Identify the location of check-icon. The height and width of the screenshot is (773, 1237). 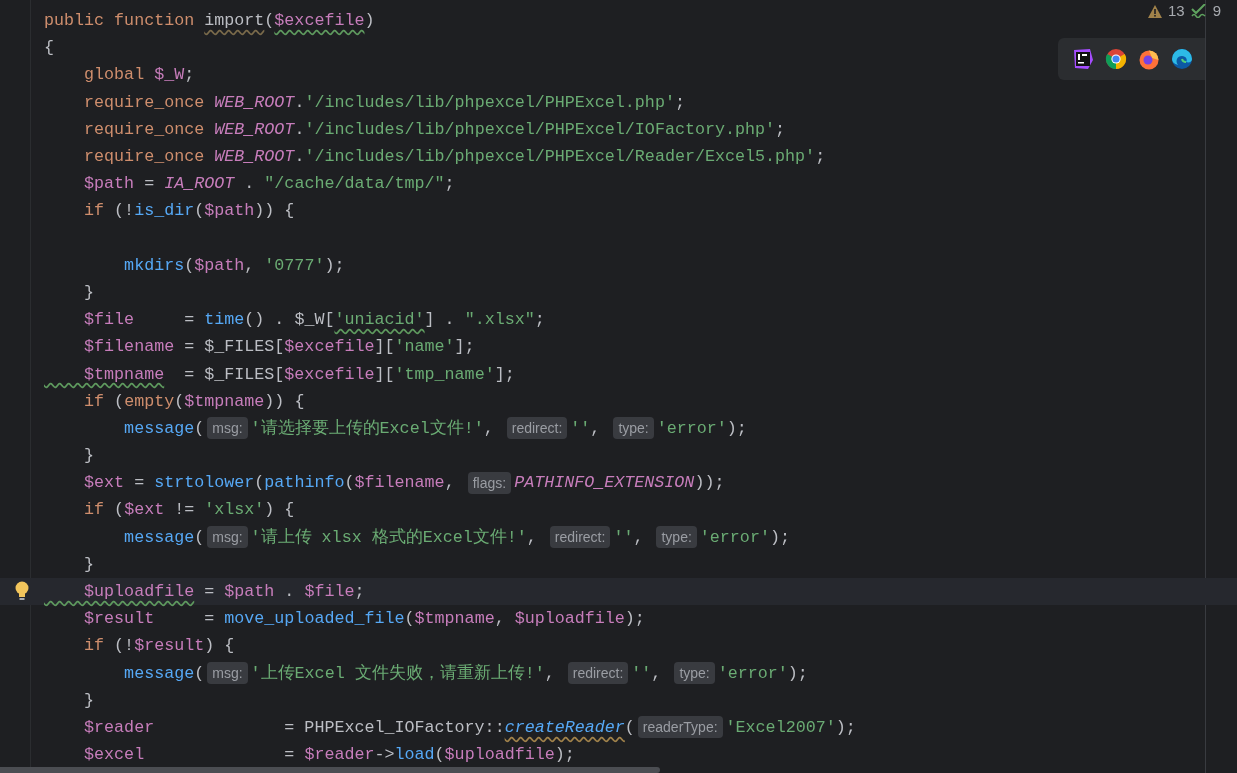
(1198, 11).